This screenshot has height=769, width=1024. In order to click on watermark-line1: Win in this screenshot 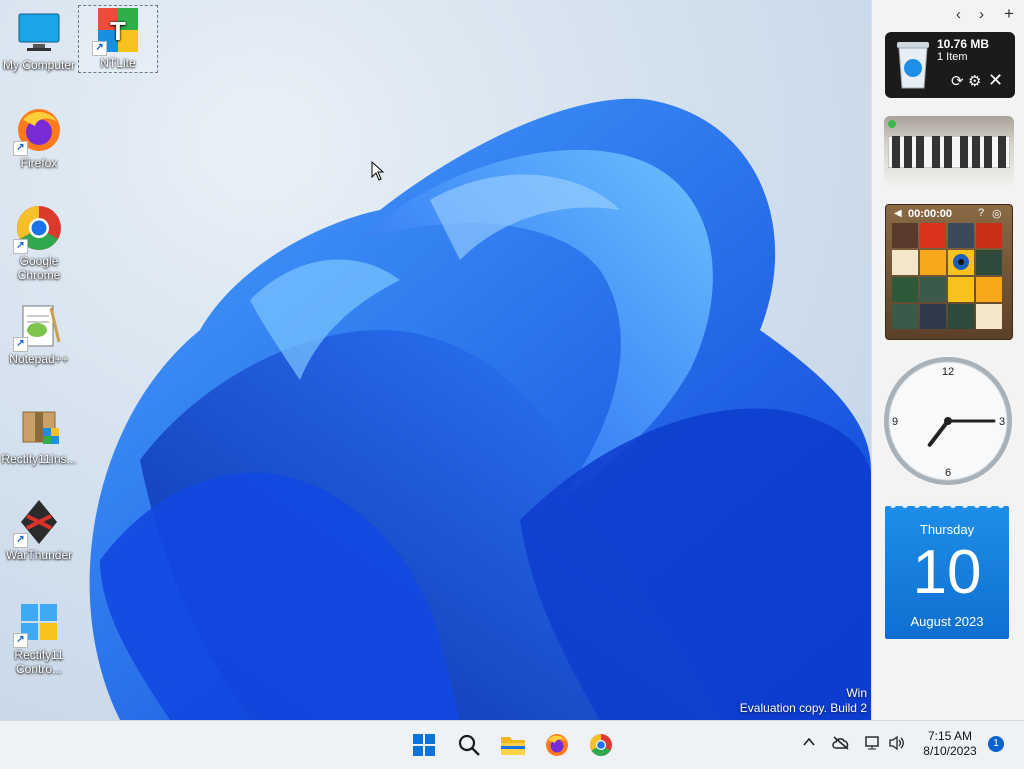, I will do `click(856, 693)`.